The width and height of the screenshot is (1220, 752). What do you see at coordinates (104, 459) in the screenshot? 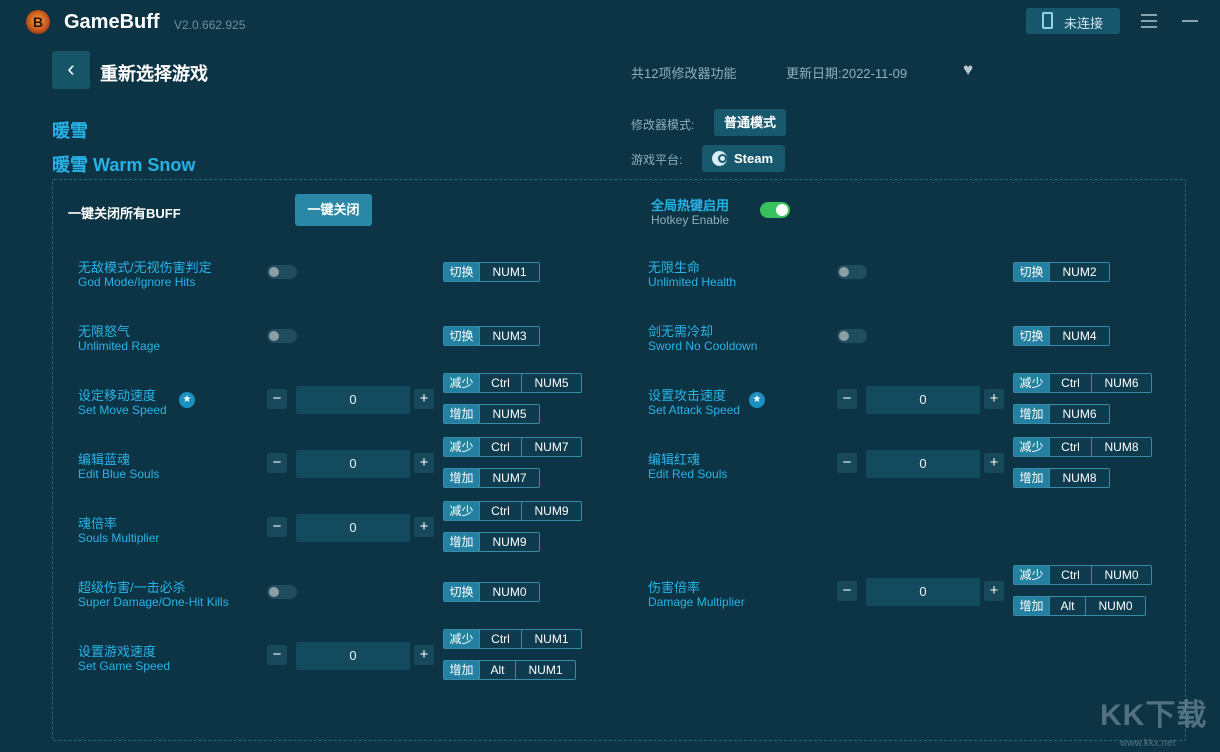
I see `feature-label-cn: 编辑蓝魂` at bounding box center [104, 459].